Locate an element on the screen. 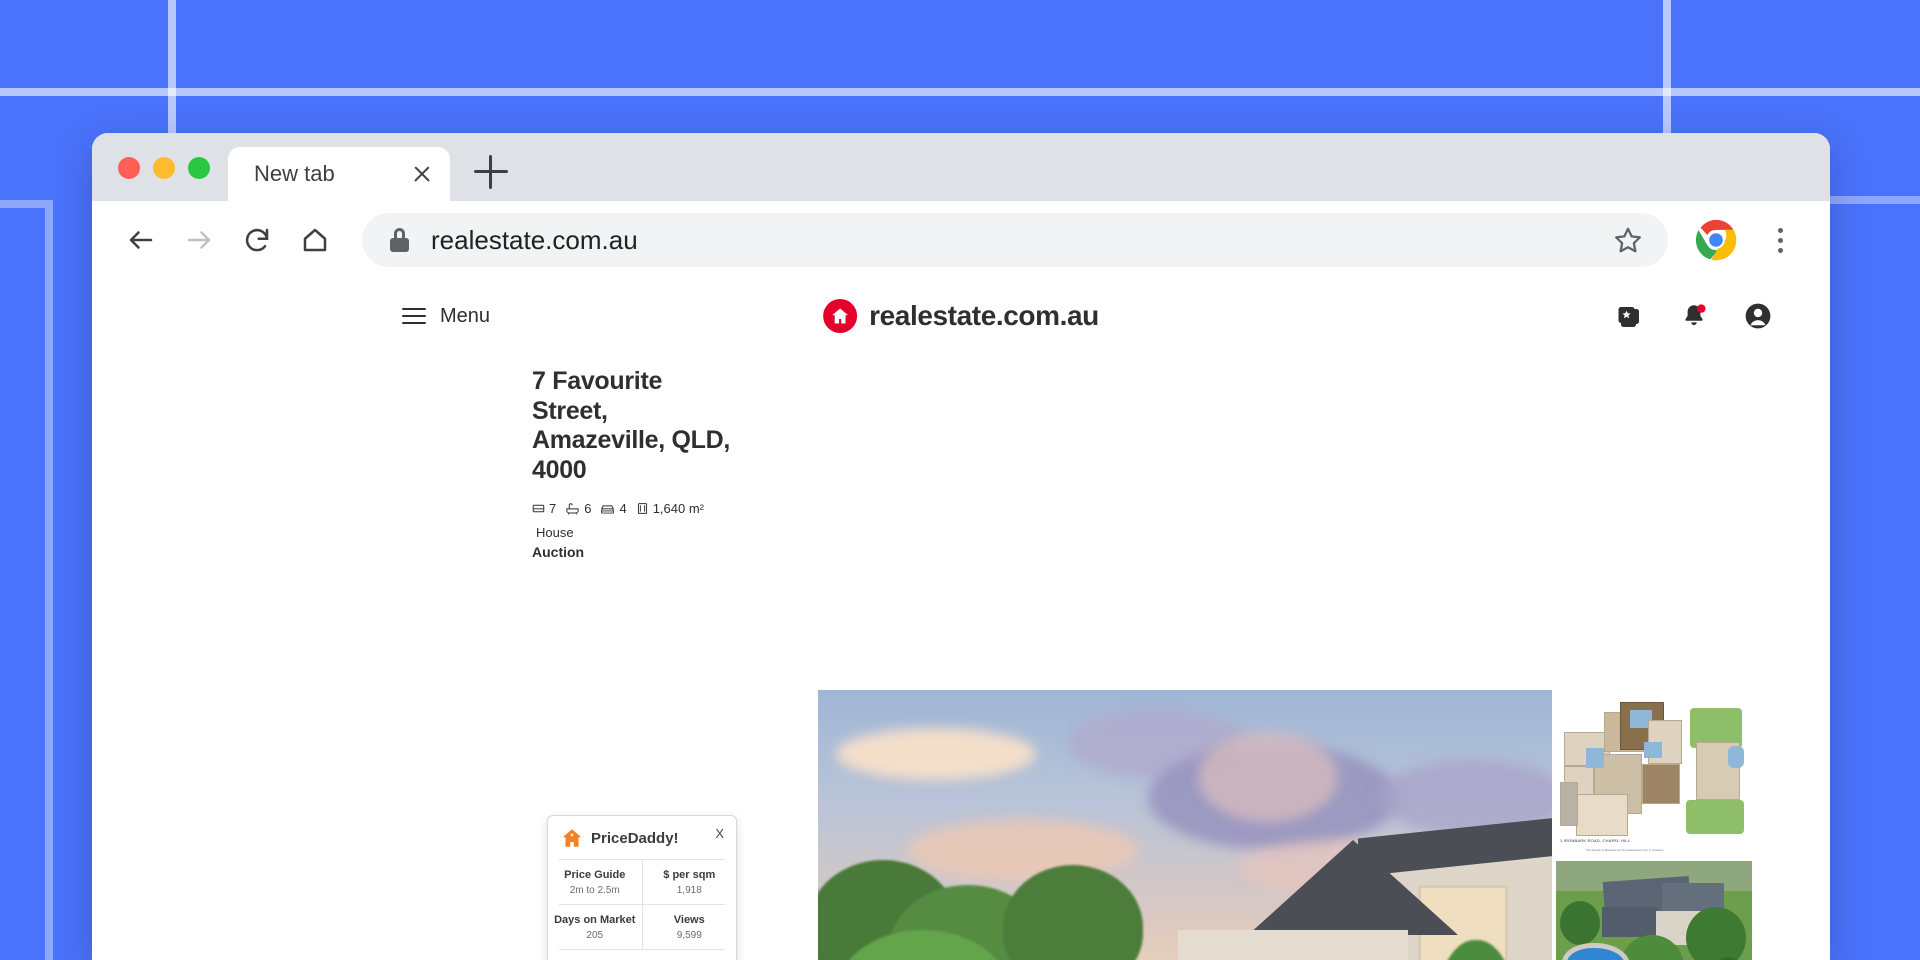  site-logo: realestate.com.au is located at coordinates (961, 316).